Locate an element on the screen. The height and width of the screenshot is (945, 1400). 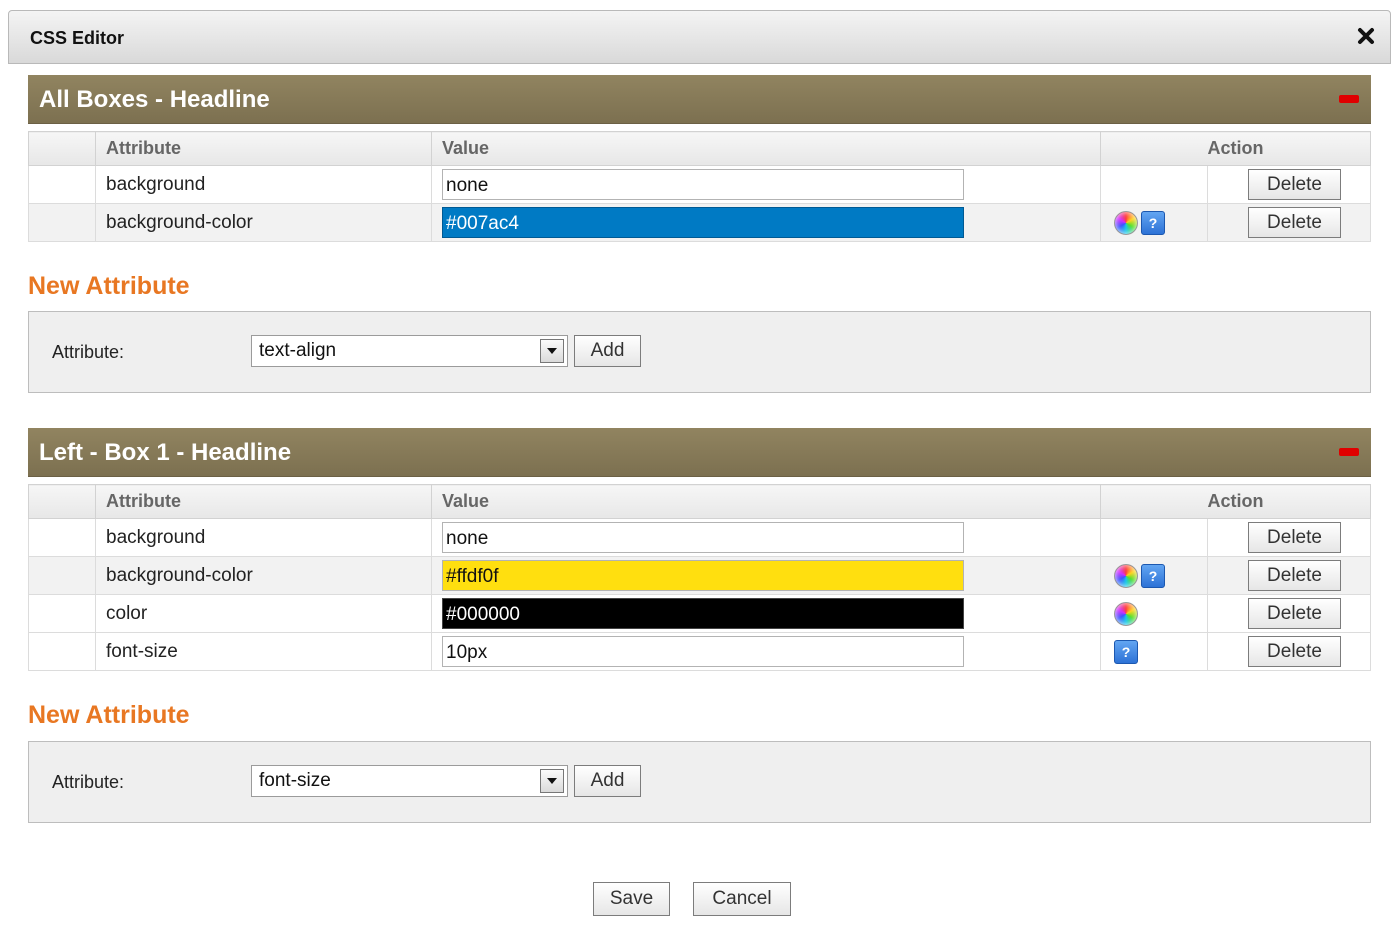
section-header: All Boxes - Headline is located at coordinates (699, 99).